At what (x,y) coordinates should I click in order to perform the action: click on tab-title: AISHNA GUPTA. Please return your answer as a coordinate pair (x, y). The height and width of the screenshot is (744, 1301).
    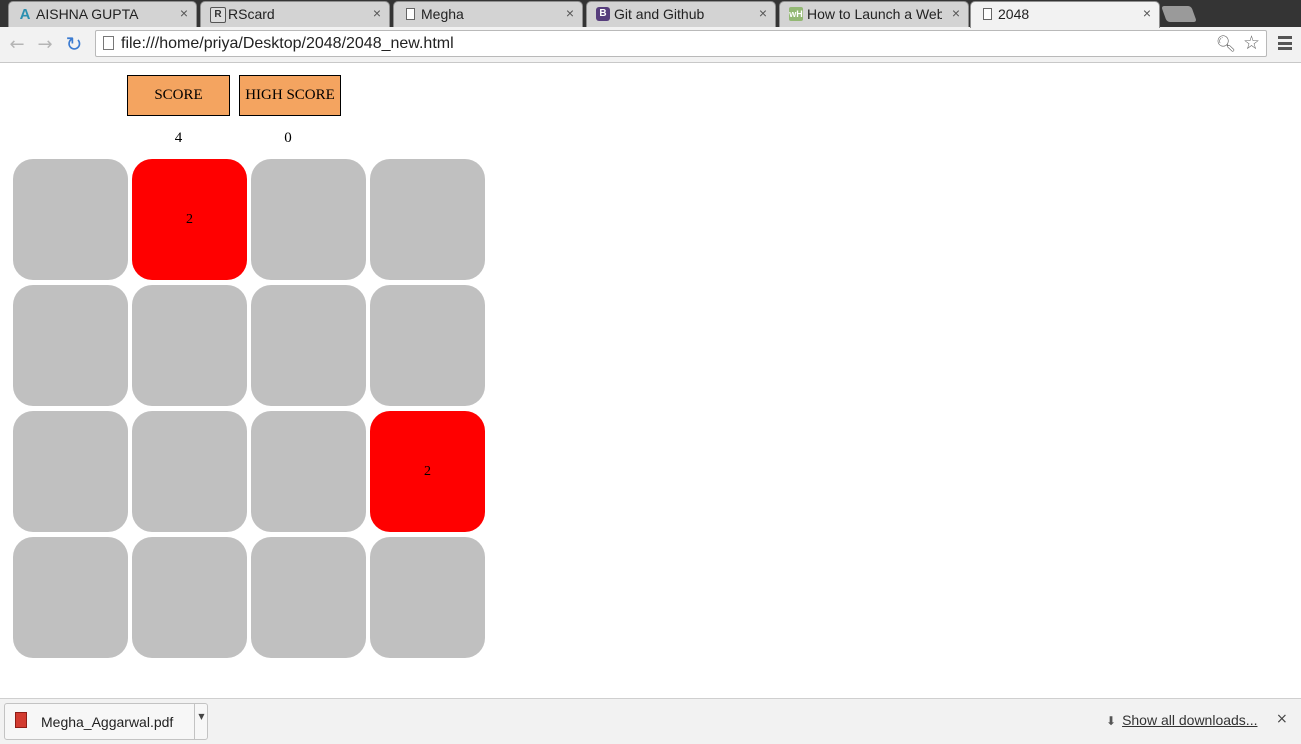
    Looking at the image, I should click on (87, 14).